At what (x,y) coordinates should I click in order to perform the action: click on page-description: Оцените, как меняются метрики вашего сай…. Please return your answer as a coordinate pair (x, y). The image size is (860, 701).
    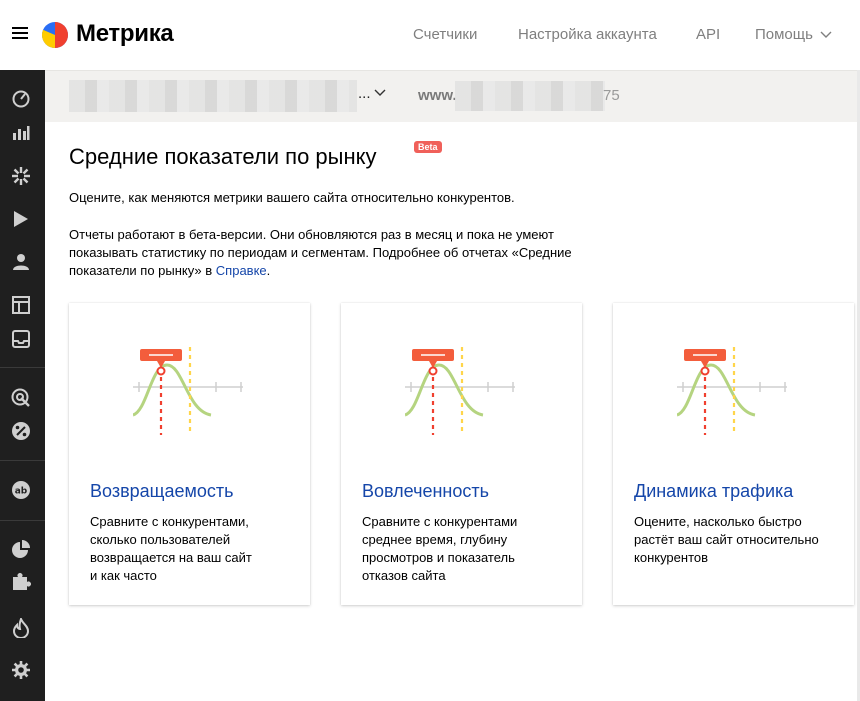
    Looking at the image, I should click on (292, 197).